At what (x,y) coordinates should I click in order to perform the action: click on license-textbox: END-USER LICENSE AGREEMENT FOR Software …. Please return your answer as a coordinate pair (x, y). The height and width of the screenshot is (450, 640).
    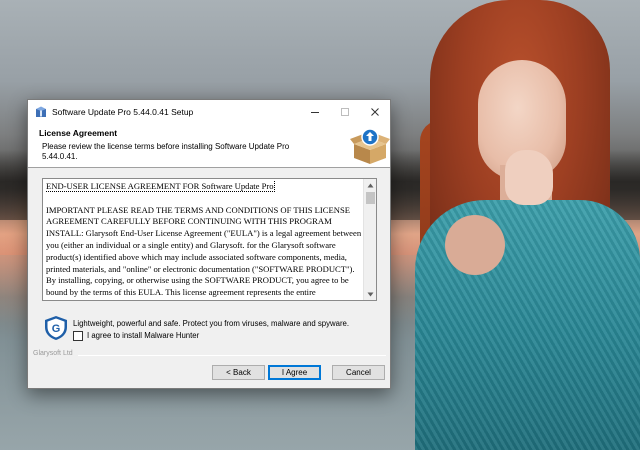
    Looking at the image, I should click on (209, 239).